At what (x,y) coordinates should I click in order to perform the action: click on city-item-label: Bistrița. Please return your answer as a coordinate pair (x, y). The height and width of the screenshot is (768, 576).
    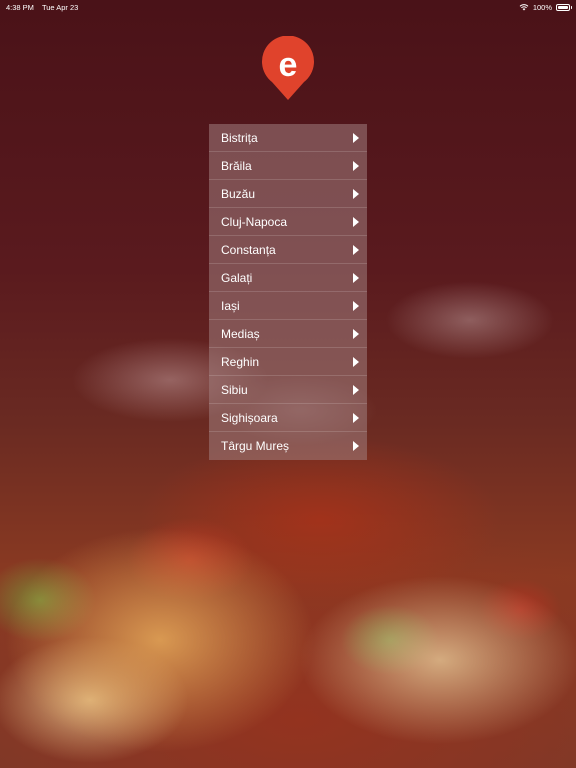
    Looking at the image, I should click on (239, 137).